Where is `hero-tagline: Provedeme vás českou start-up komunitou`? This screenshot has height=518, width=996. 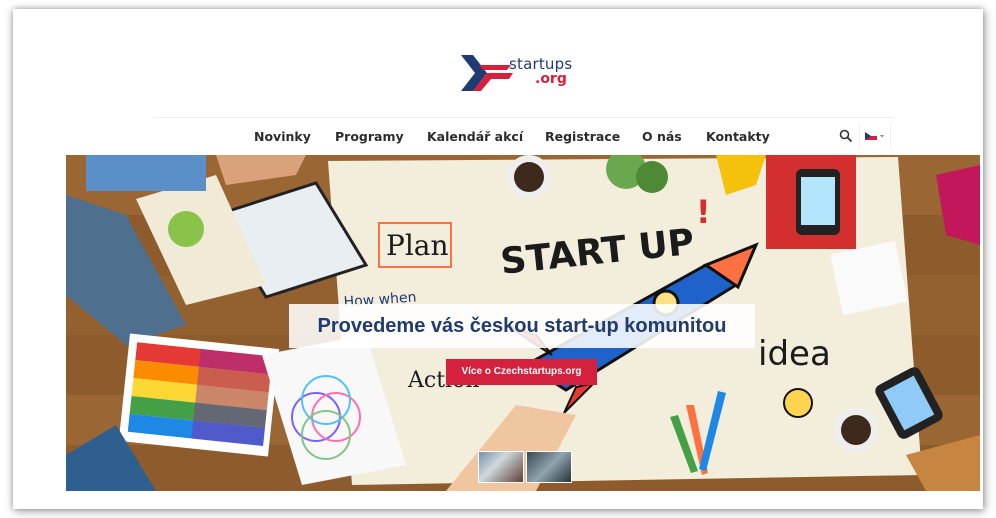
hero-tagline: Provedeme vás českou start-up komunitou is located at coordinates (522, 326).